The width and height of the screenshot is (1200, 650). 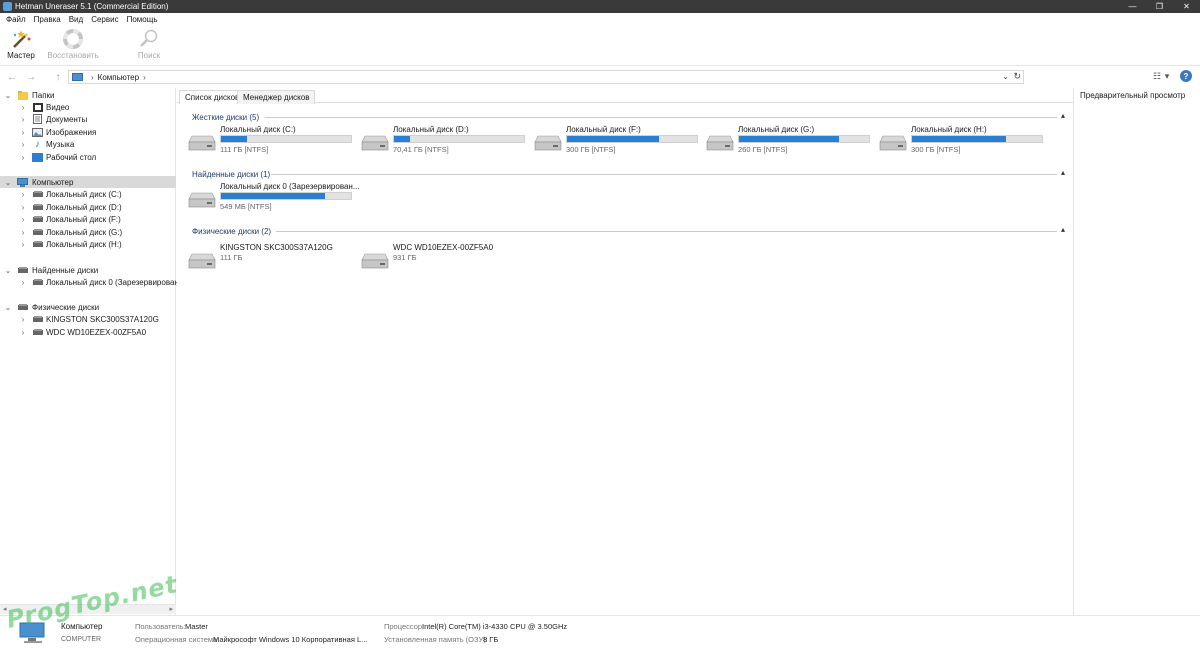 I want to click on hard-disk-0: Локальный диск (C:) 111 ГБ [NTFS], so click(x=273, y=141).